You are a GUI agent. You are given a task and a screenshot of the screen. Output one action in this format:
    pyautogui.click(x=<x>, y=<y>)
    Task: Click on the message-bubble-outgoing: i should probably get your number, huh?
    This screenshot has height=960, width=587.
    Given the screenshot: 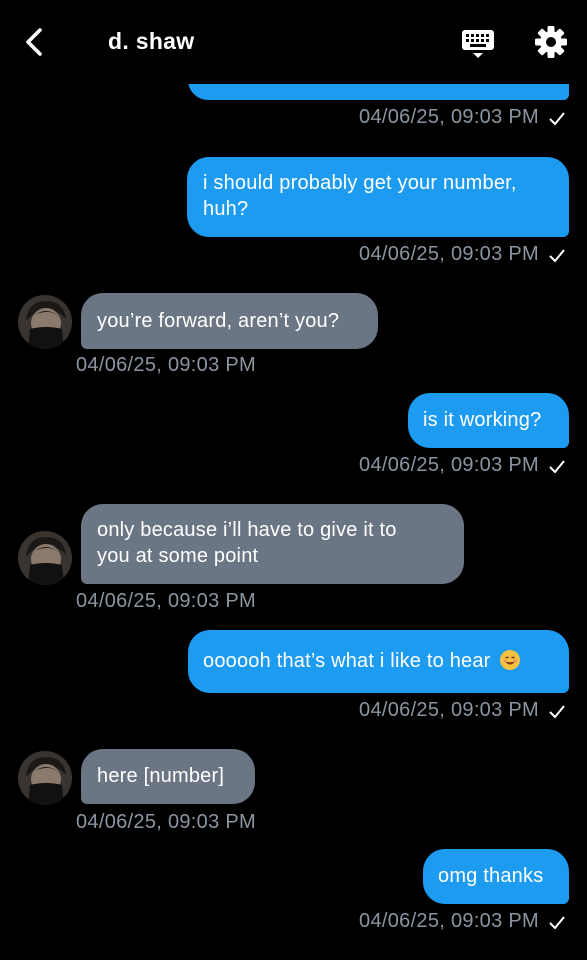 What is the action you would take?
    pyautogui.click(x=378, y=197)
    